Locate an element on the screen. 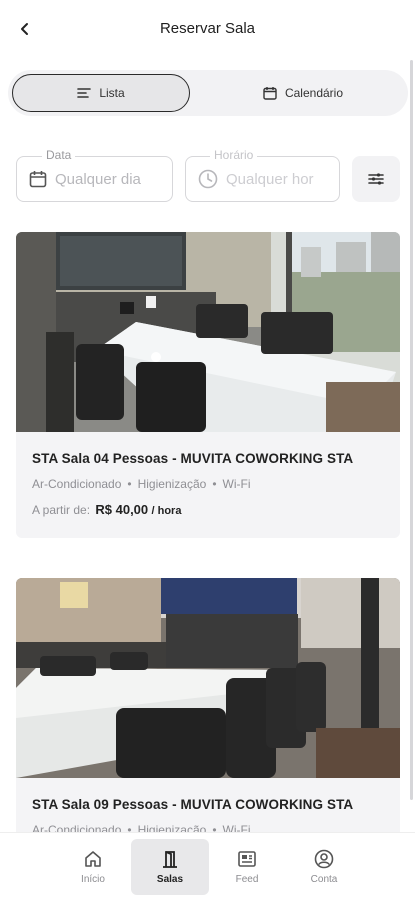 The width and height of the screenshot is (415, 900). list-view-label: Lista is located at coordinates (112, 93).